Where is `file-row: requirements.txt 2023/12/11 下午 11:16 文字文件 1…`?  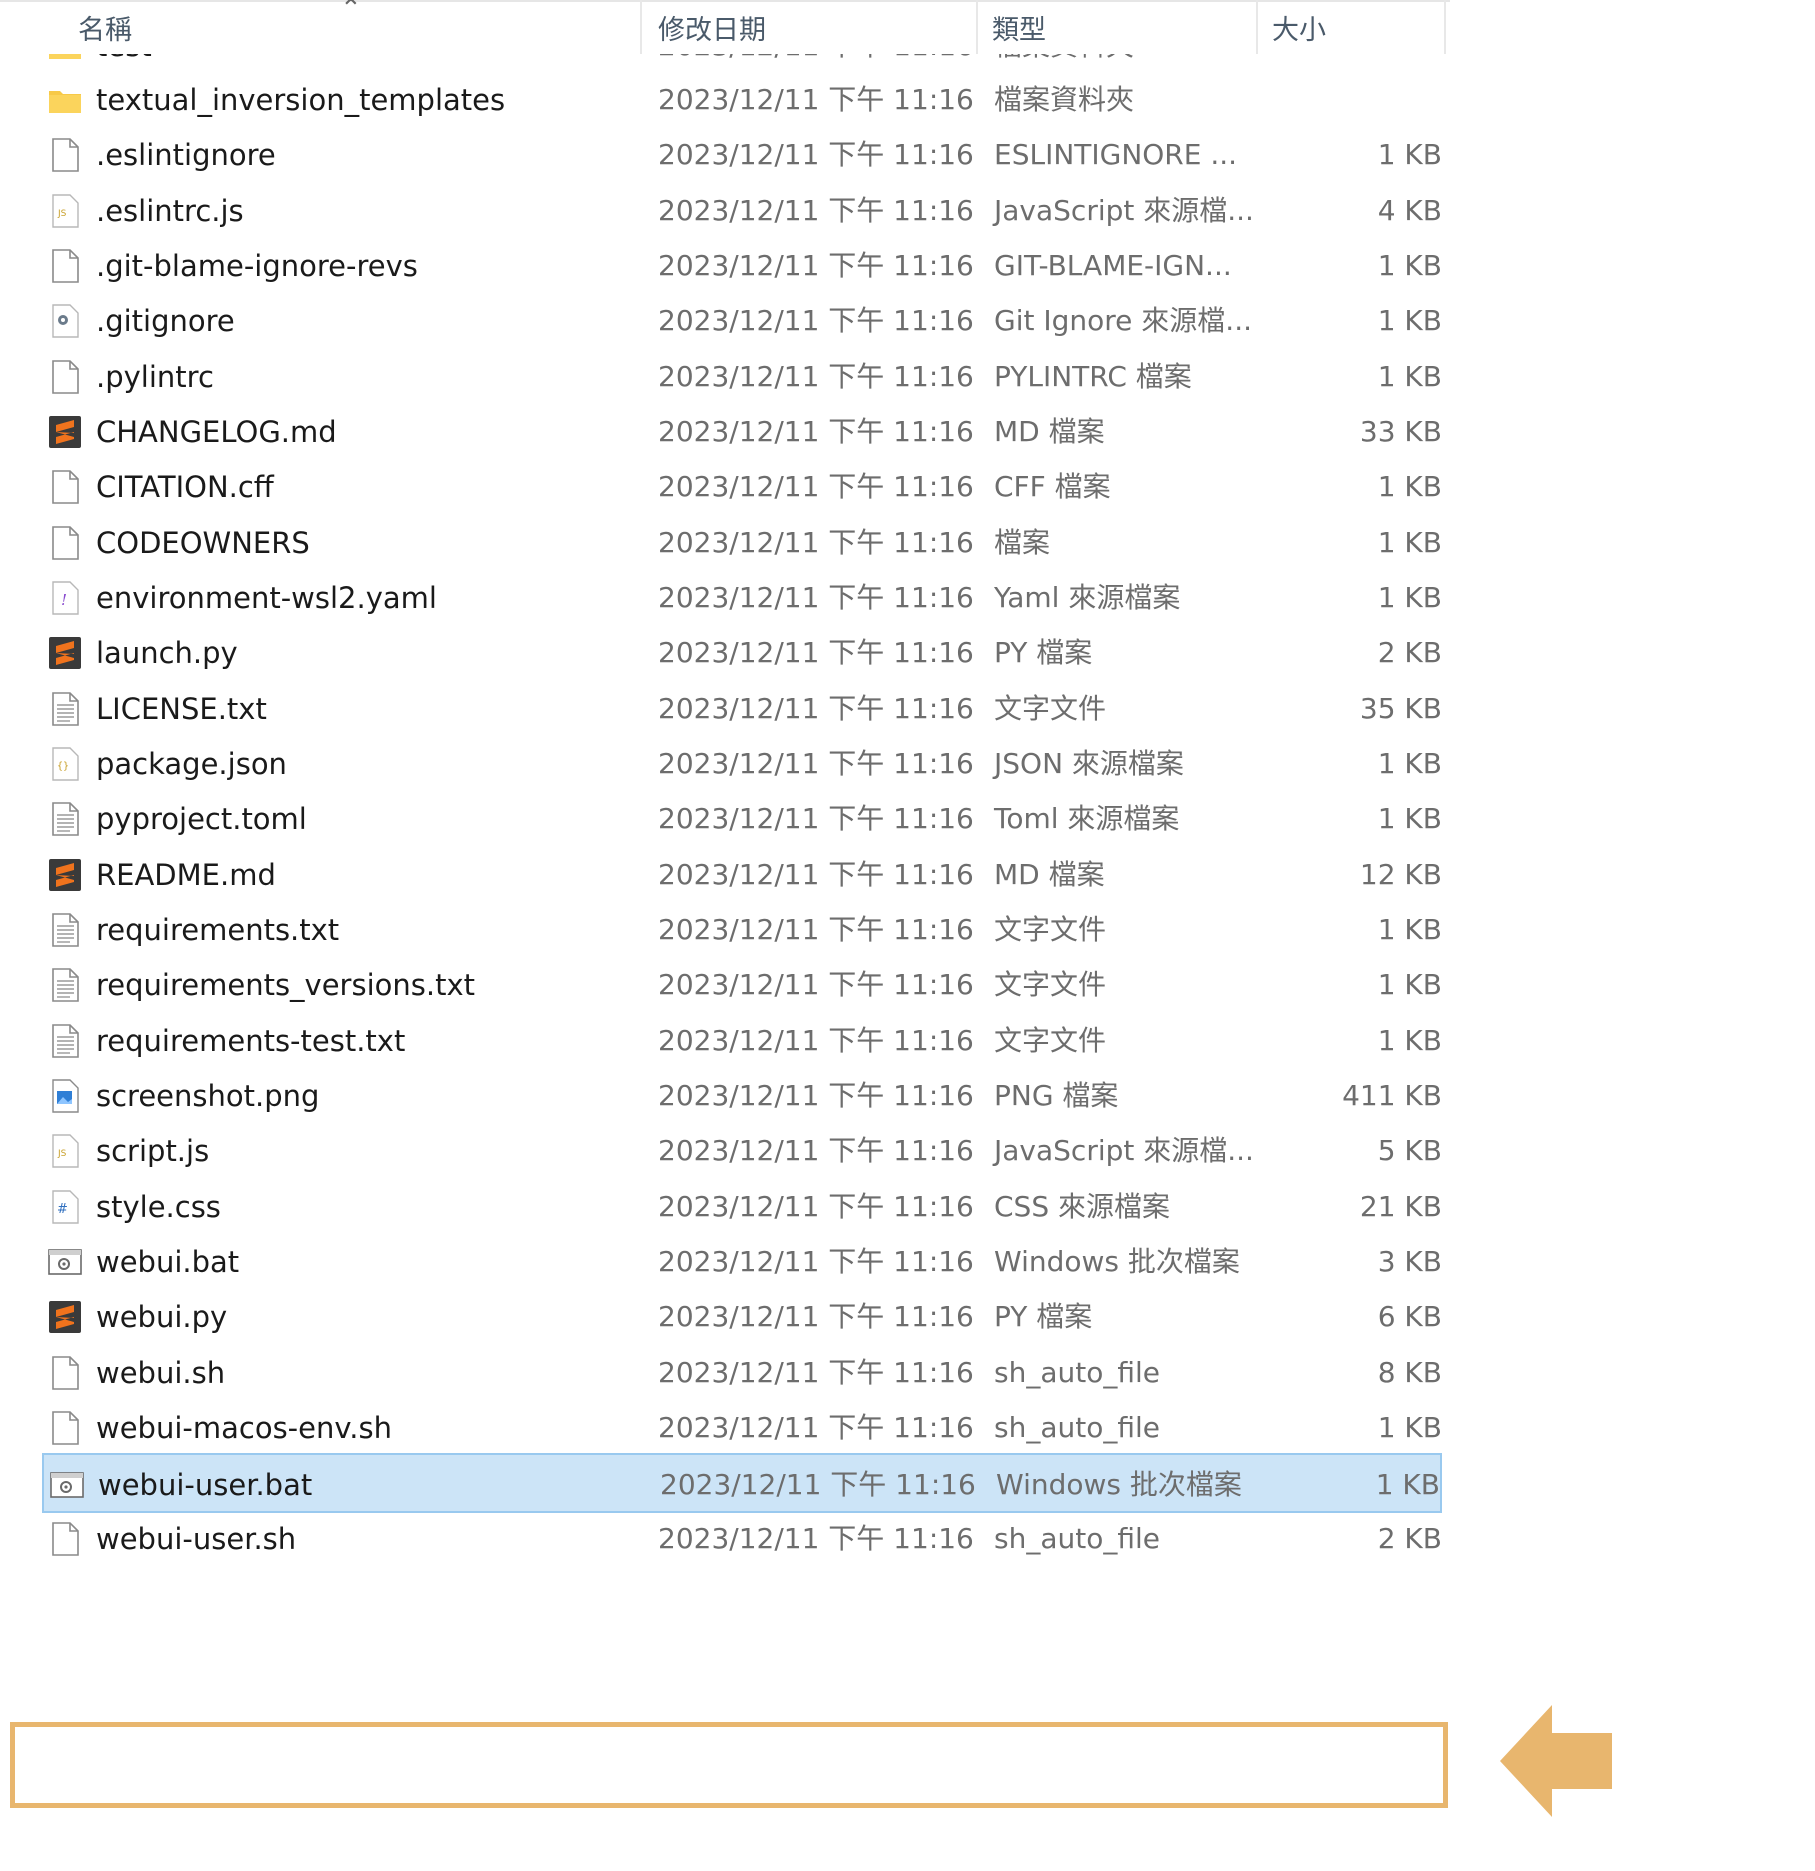
file-row: requirements.txt 2023/12/11 下午 11:16 文字文件 1… is located at coordinates (742, 930).